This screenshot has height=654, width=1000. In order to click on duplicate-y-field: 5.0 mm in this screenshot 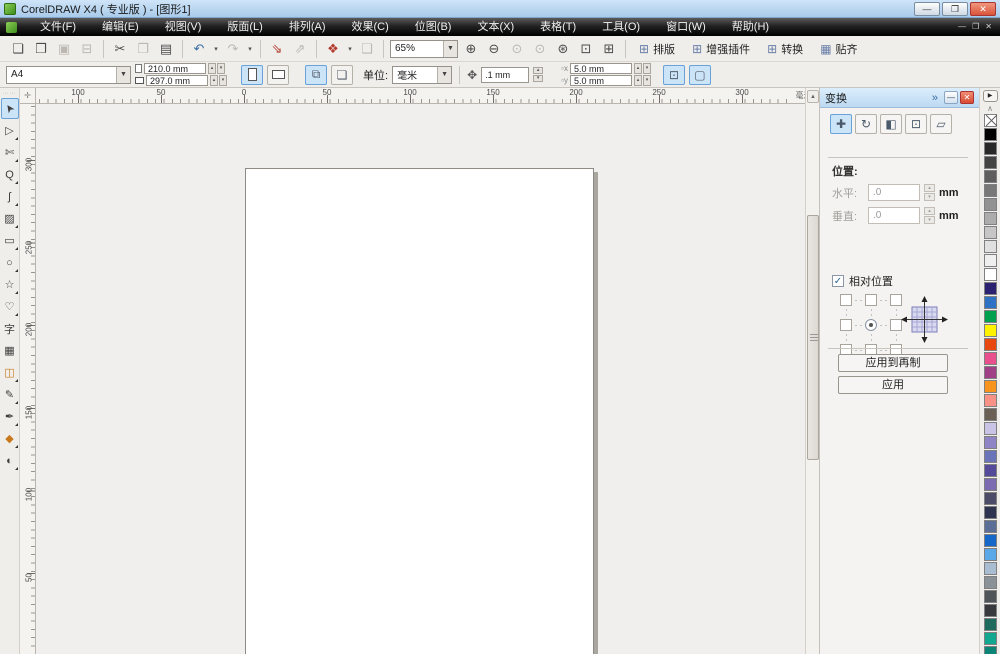, I will do `click(600, 80)`.